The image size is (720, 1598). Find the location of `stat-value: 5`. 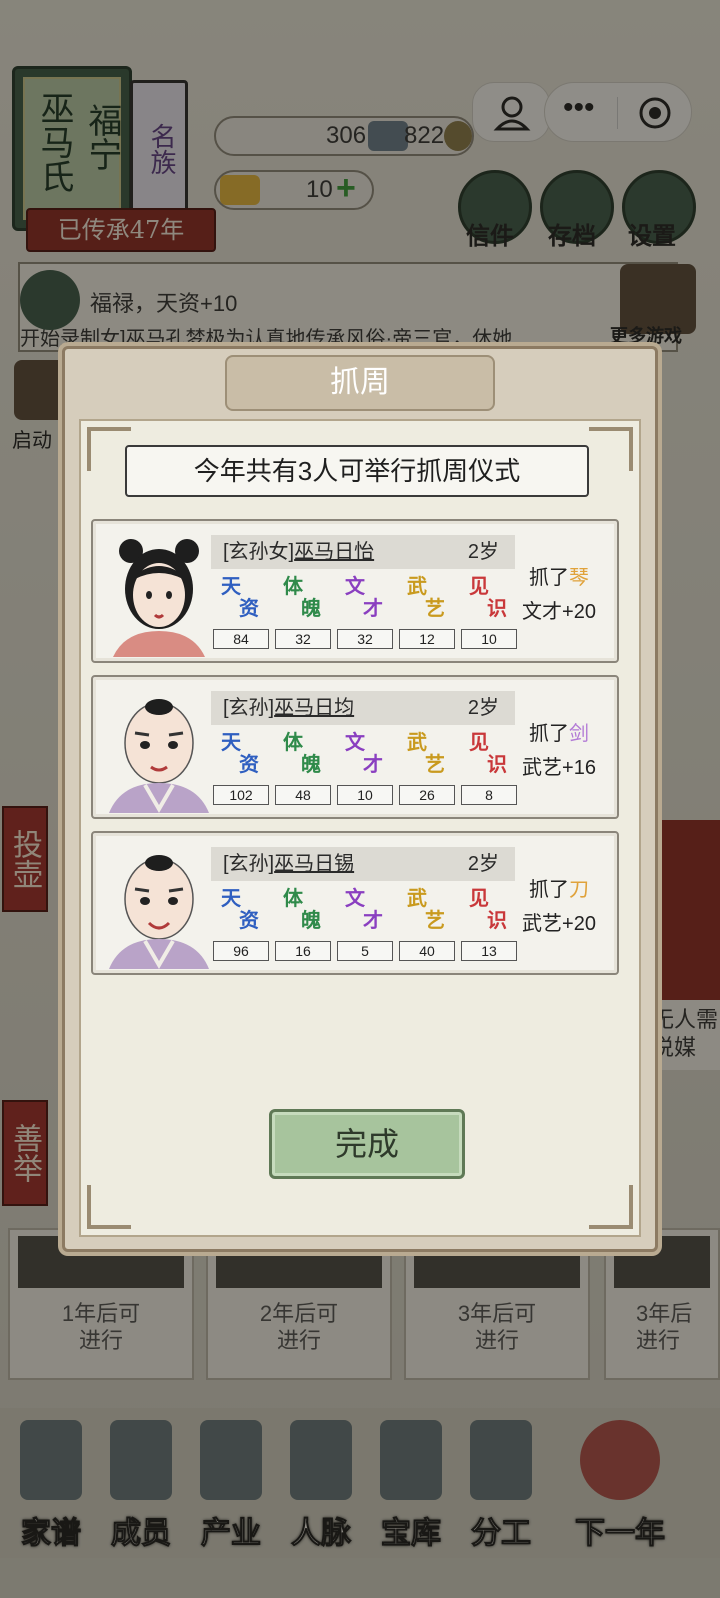

stat-value: 5 is located at coordinates (365, 951).